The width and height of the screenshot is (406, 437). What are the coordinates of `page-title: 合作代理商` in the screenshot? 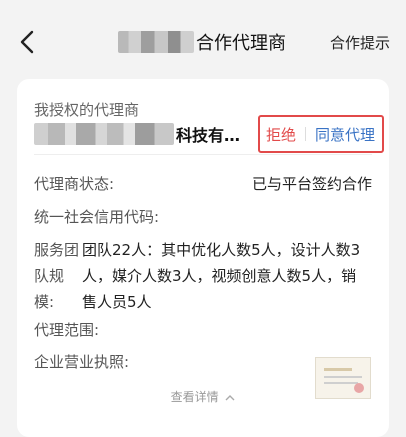 It's located at (202, 42).